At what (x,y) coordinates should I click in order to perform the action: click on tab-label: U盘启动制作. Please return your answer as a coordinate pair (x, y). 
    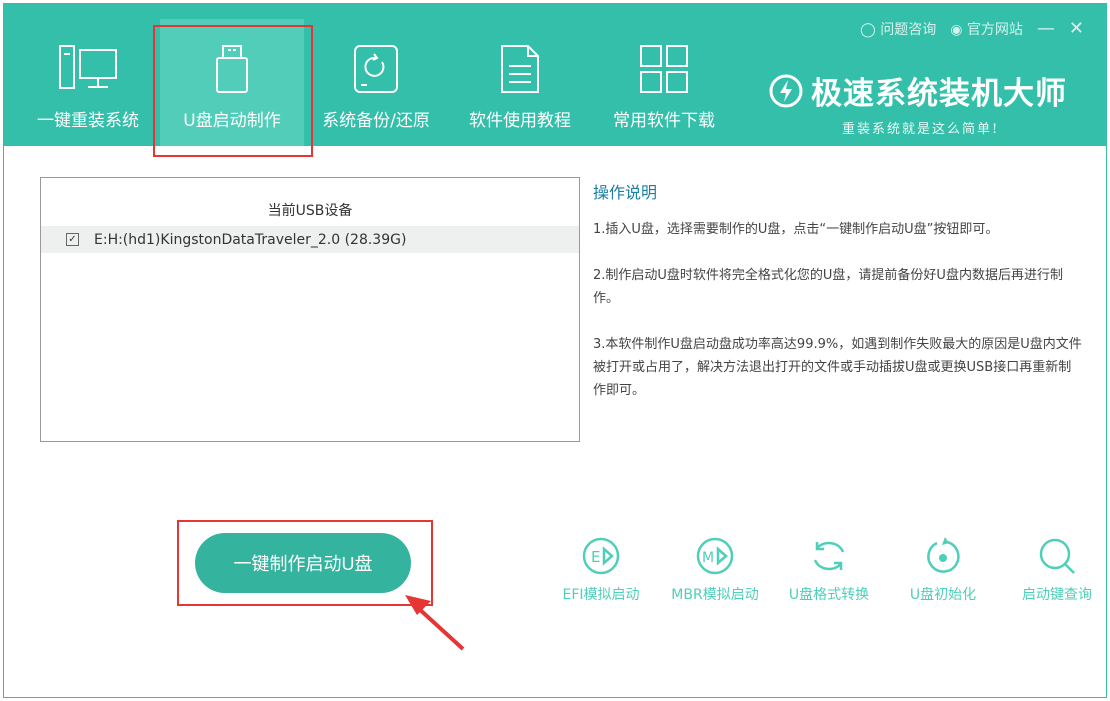
    Looking at the image, I should click on (232, 121).